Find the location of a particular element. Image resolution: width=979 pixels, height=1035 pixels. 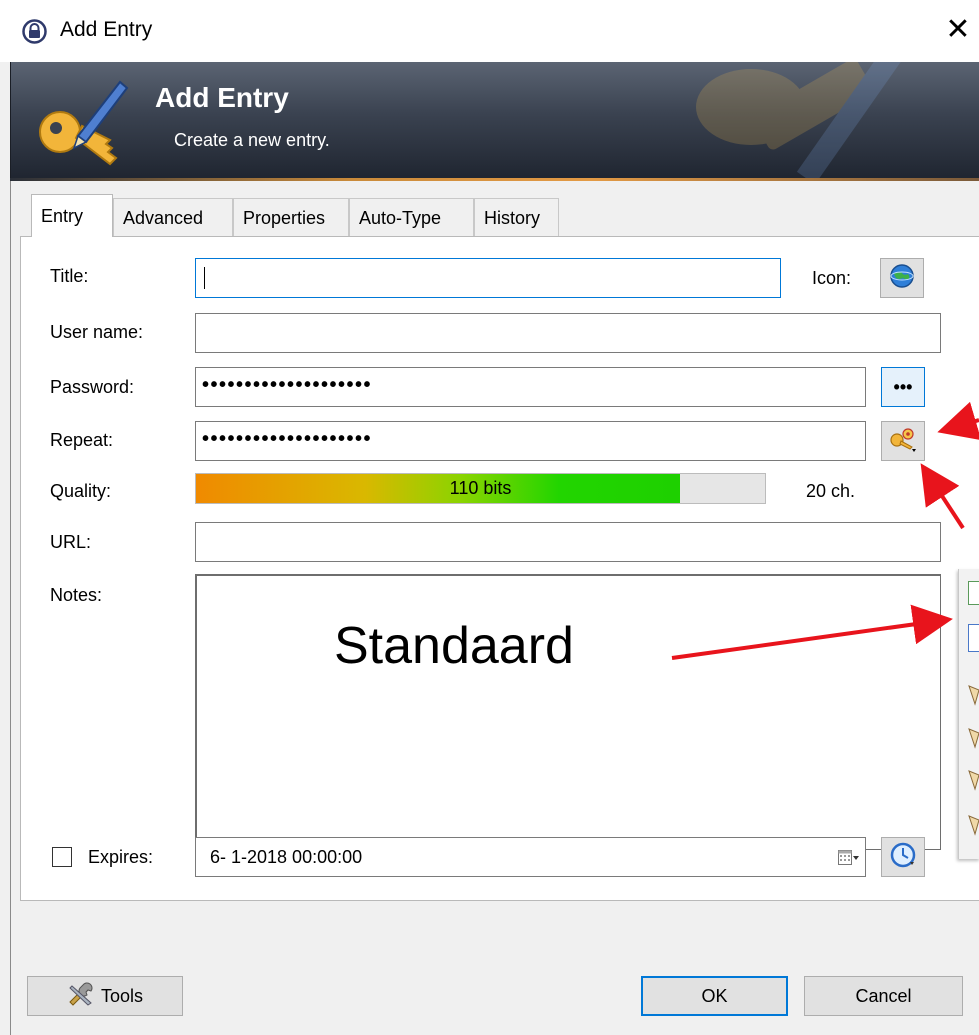

ok-button: OK is located at coordinates (714, 996).